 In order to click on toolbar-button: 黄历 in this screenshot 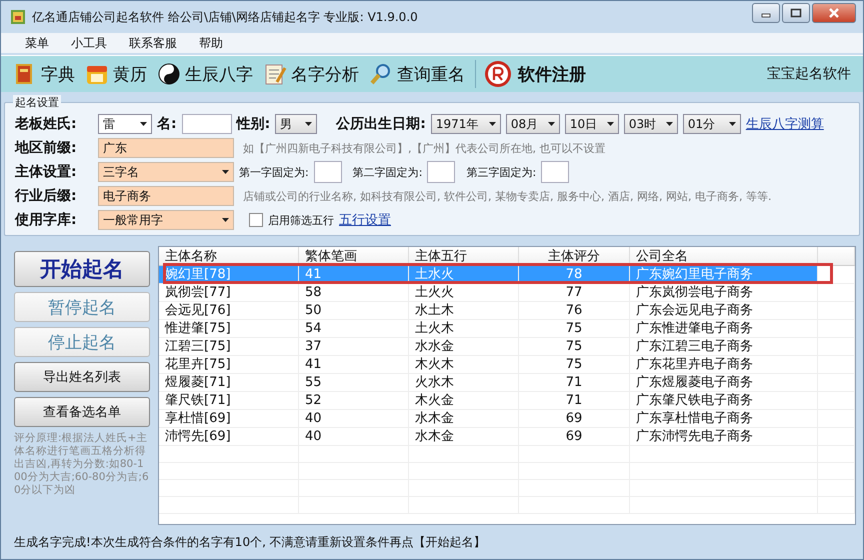, I will do `click(116, 74)`.